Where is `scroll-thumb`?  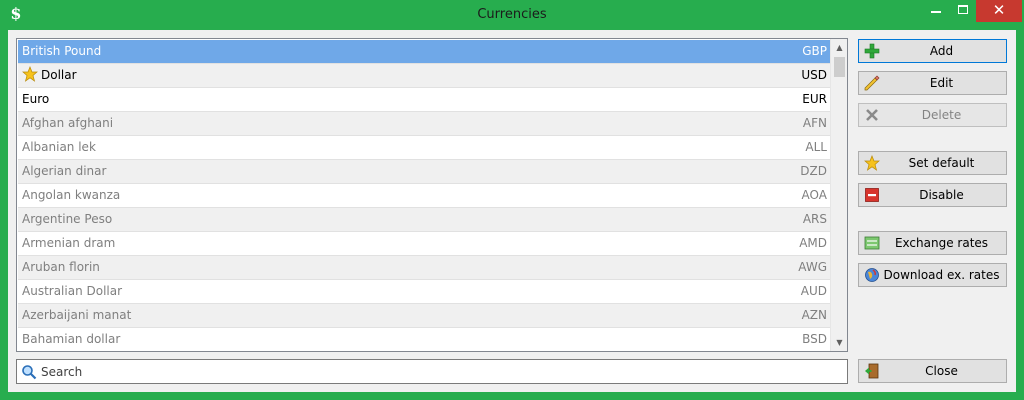 scroll-thumb is located at coordinates (839, 67).